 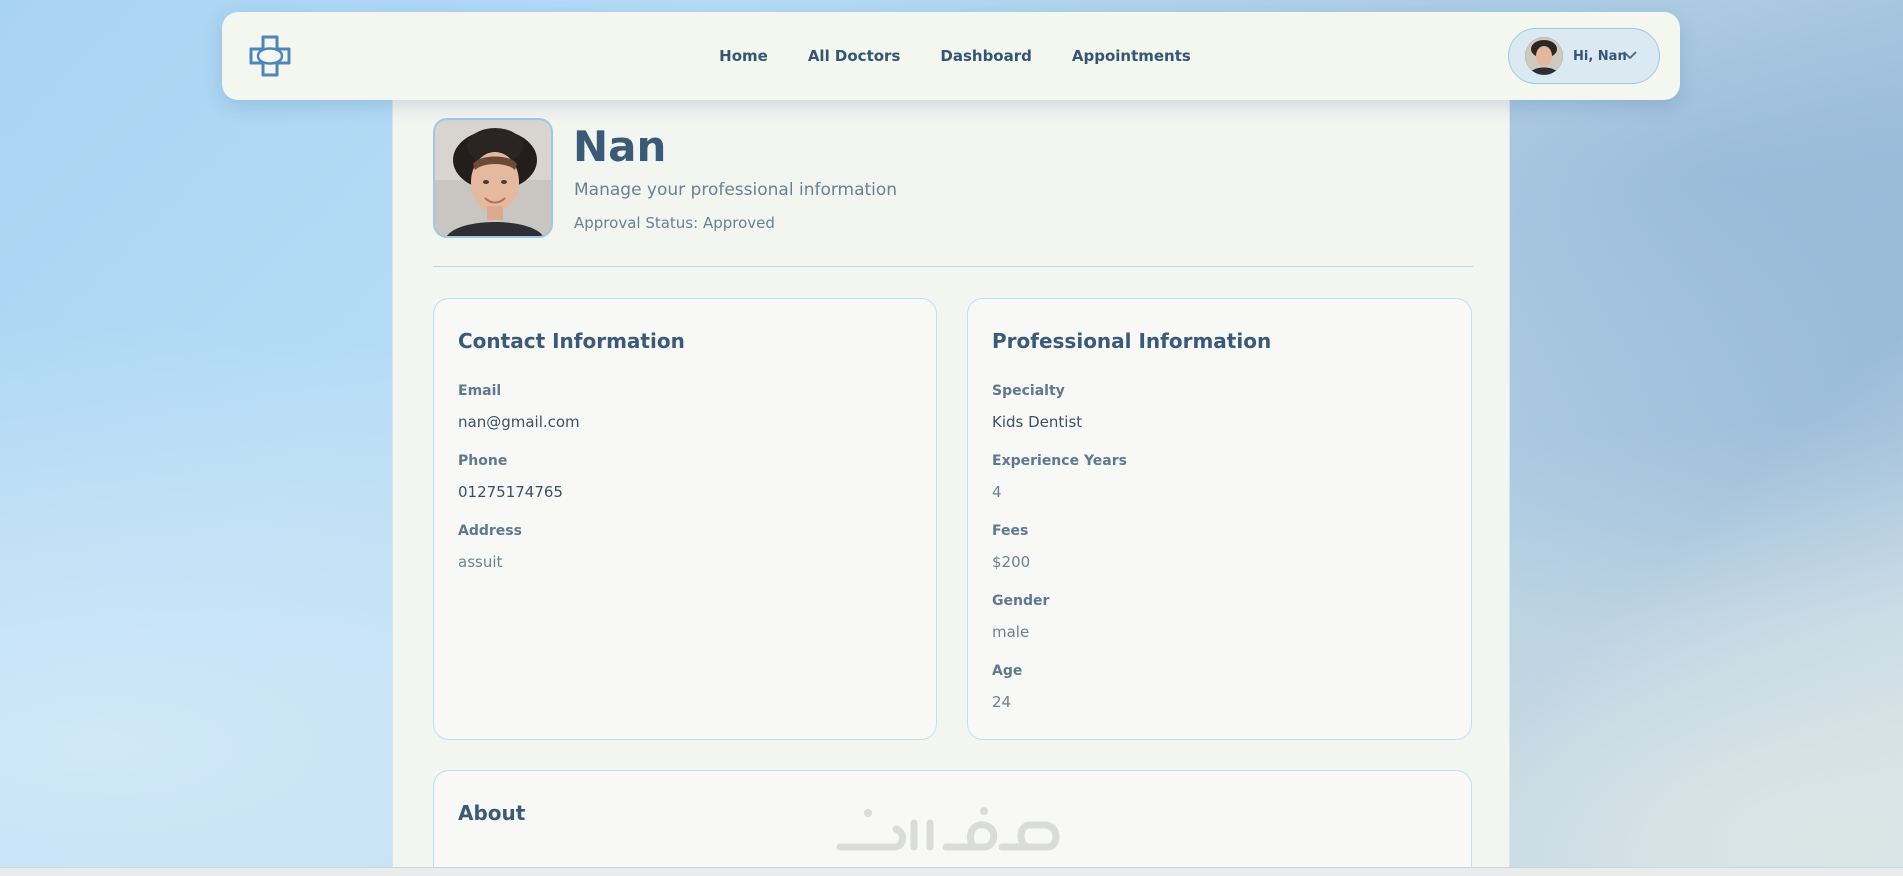 I want to click on user-greeting: Hi, Nan, so click(x=1600, y=56).